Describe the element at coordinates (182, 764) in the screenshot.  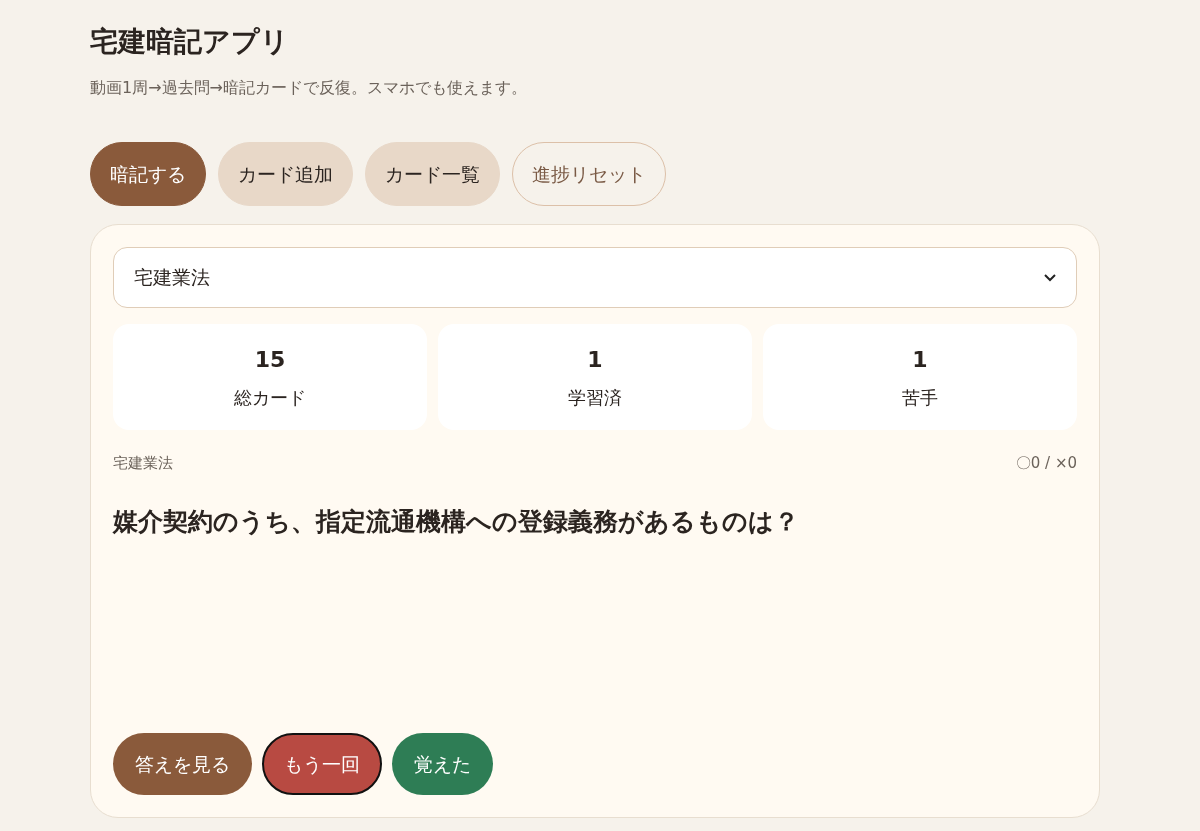
I see `show-answer-button: 答えを見る` at that location.